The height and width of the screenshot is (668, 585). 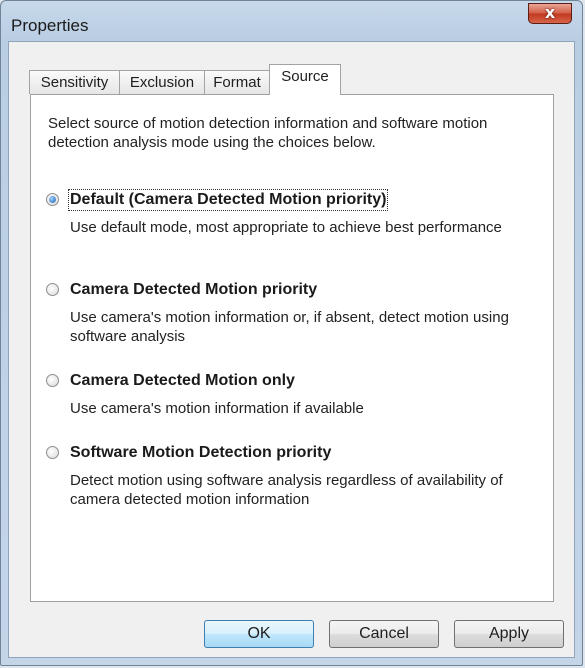 What do you see at coordinates (259, 634) in the screenshot?
I see `ok-button: OK` at bounding box center [259, 634].